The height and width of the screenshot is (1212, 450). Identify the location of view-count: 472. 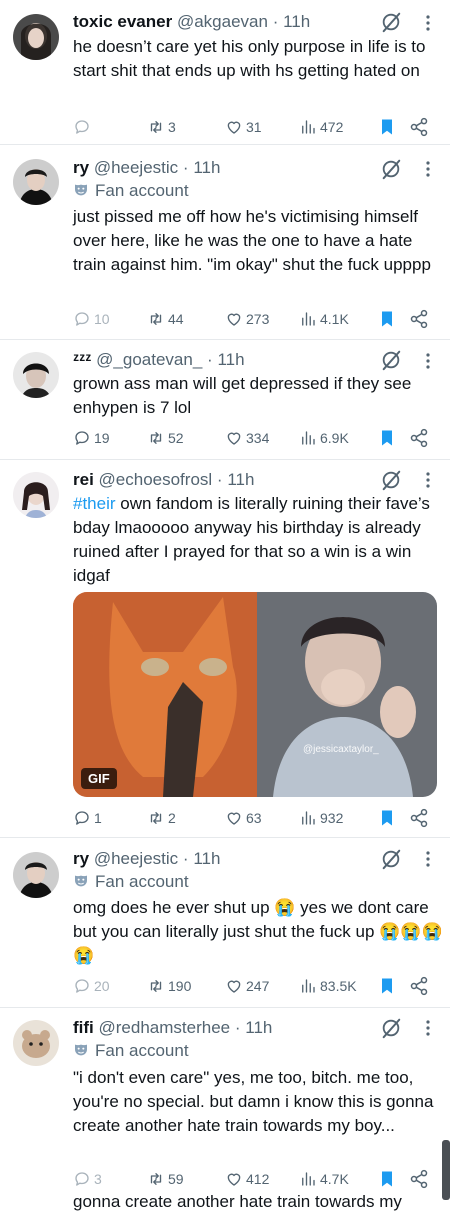
(332, 127).